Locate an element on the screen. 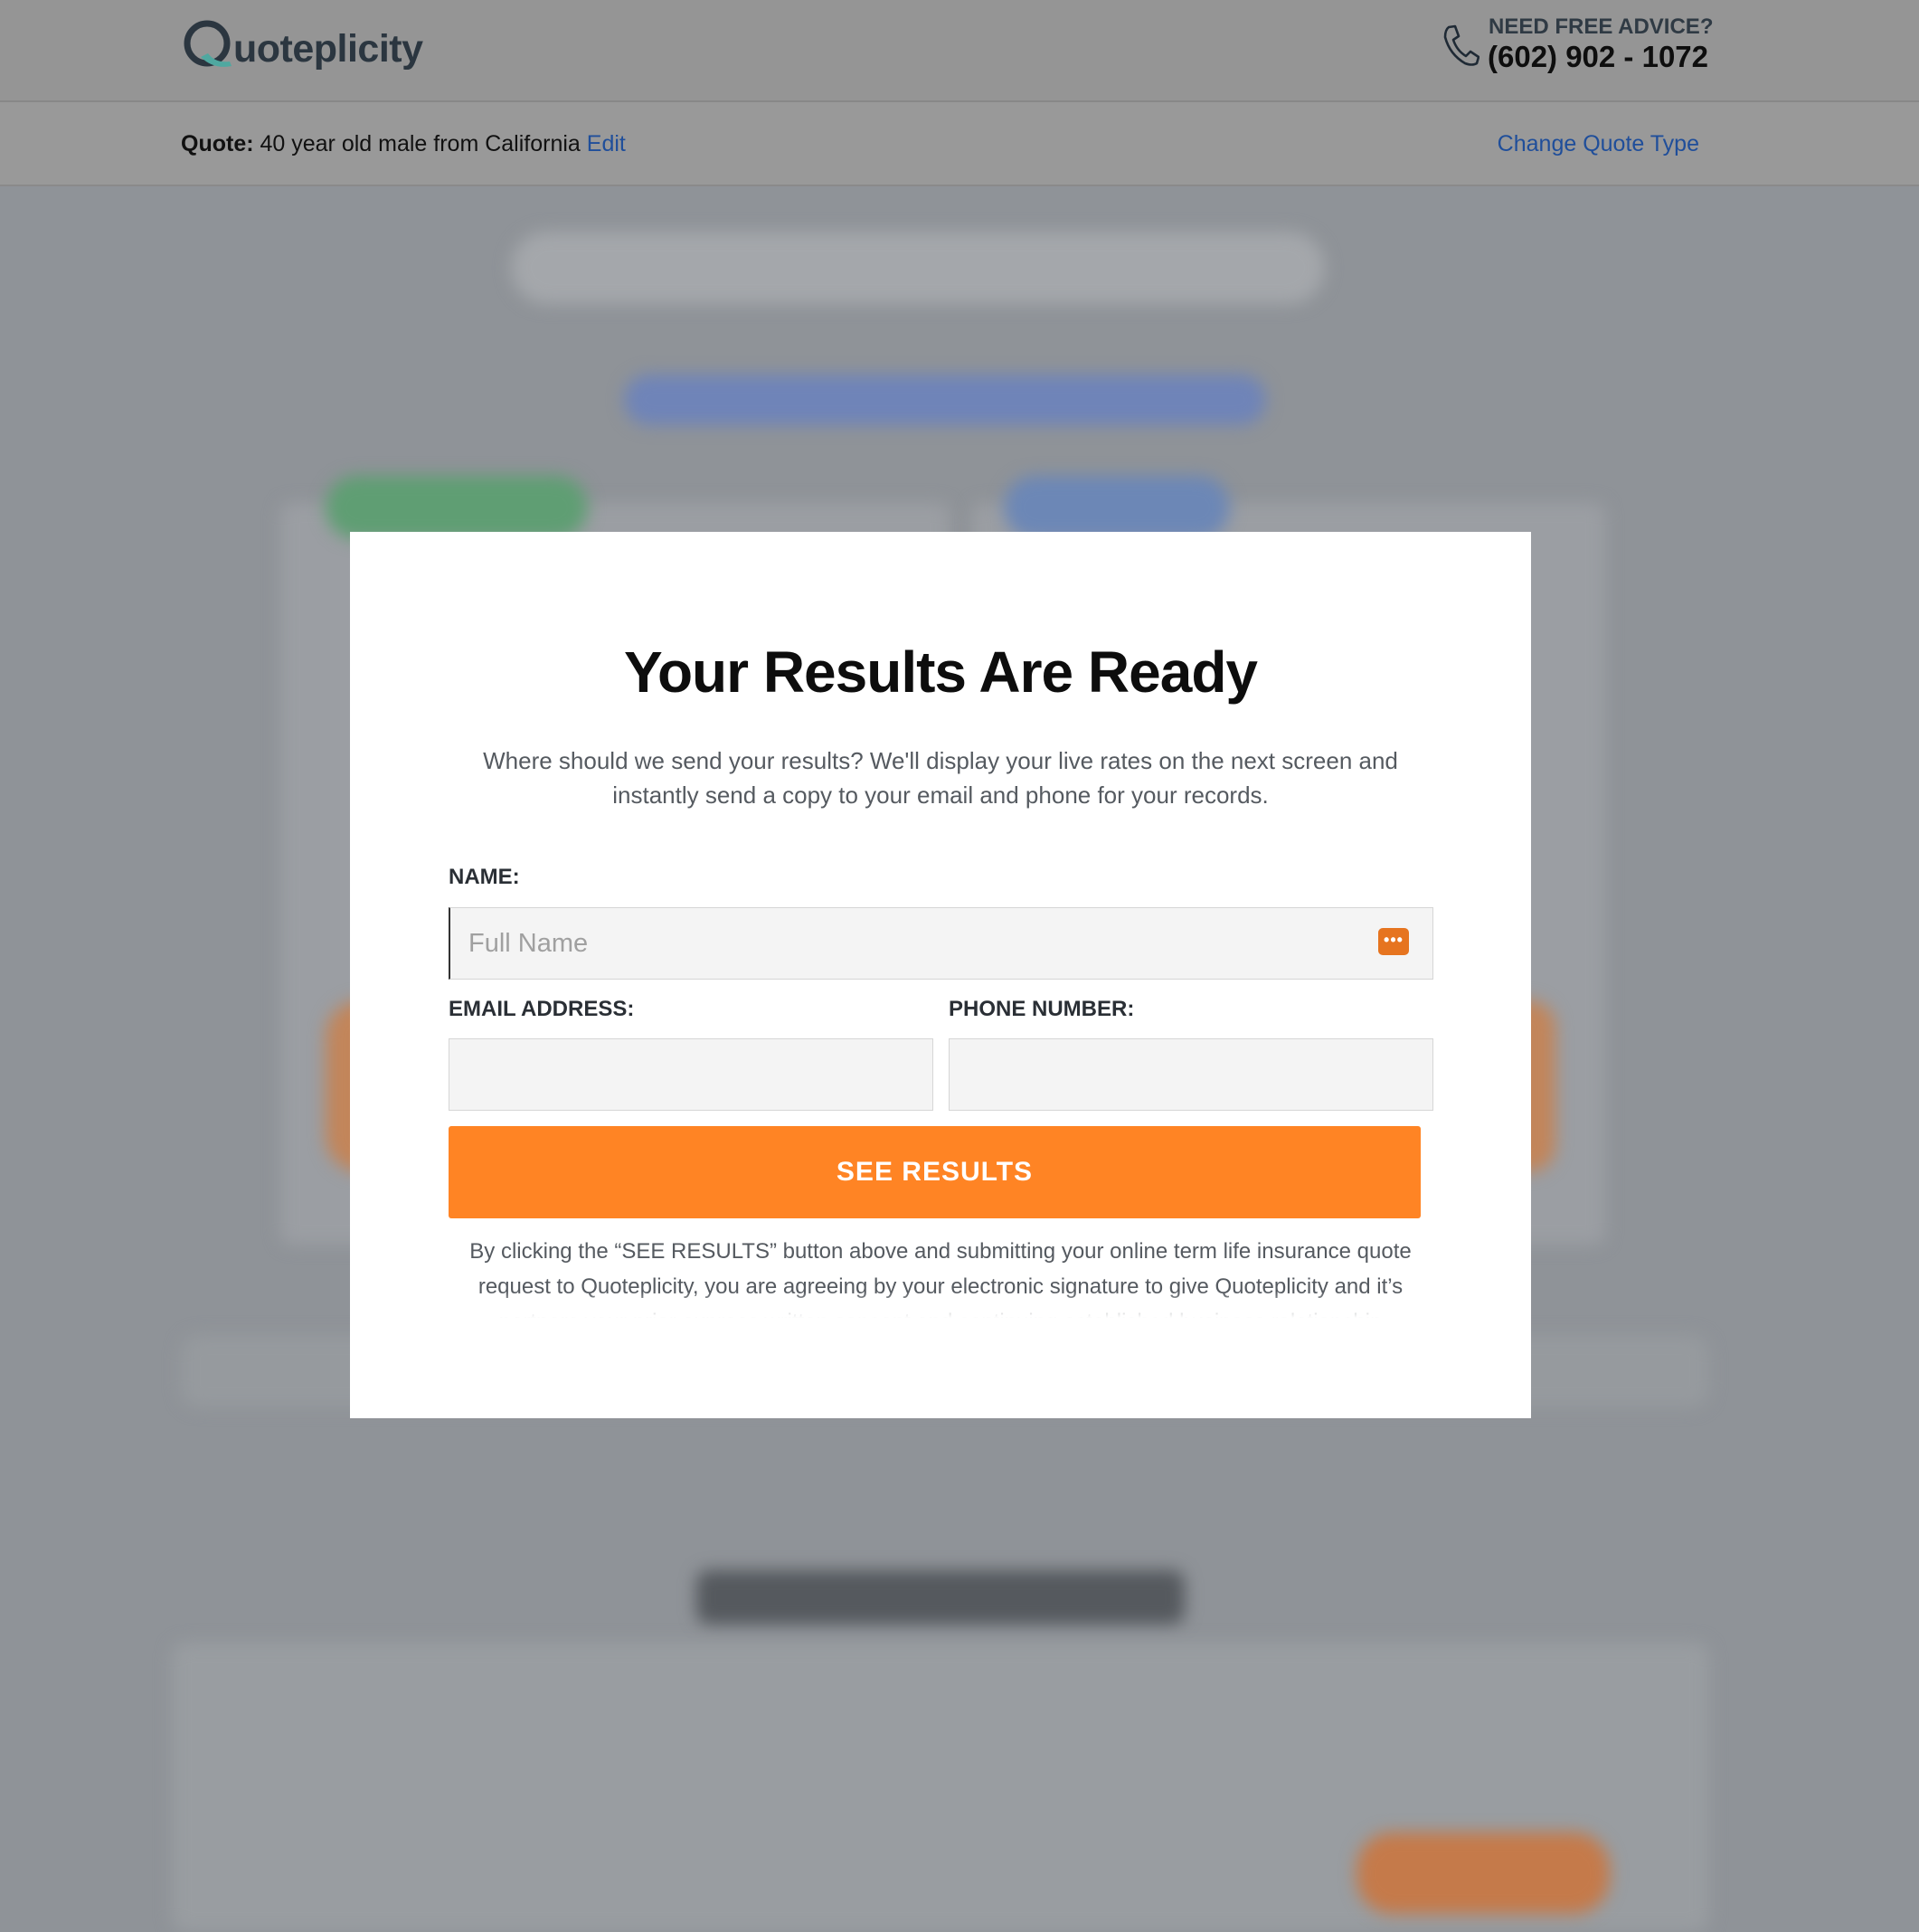 Image resolution: width=1919 pixels, height=1932 pixels. phone-input is located at coordinates (1191, 1074).